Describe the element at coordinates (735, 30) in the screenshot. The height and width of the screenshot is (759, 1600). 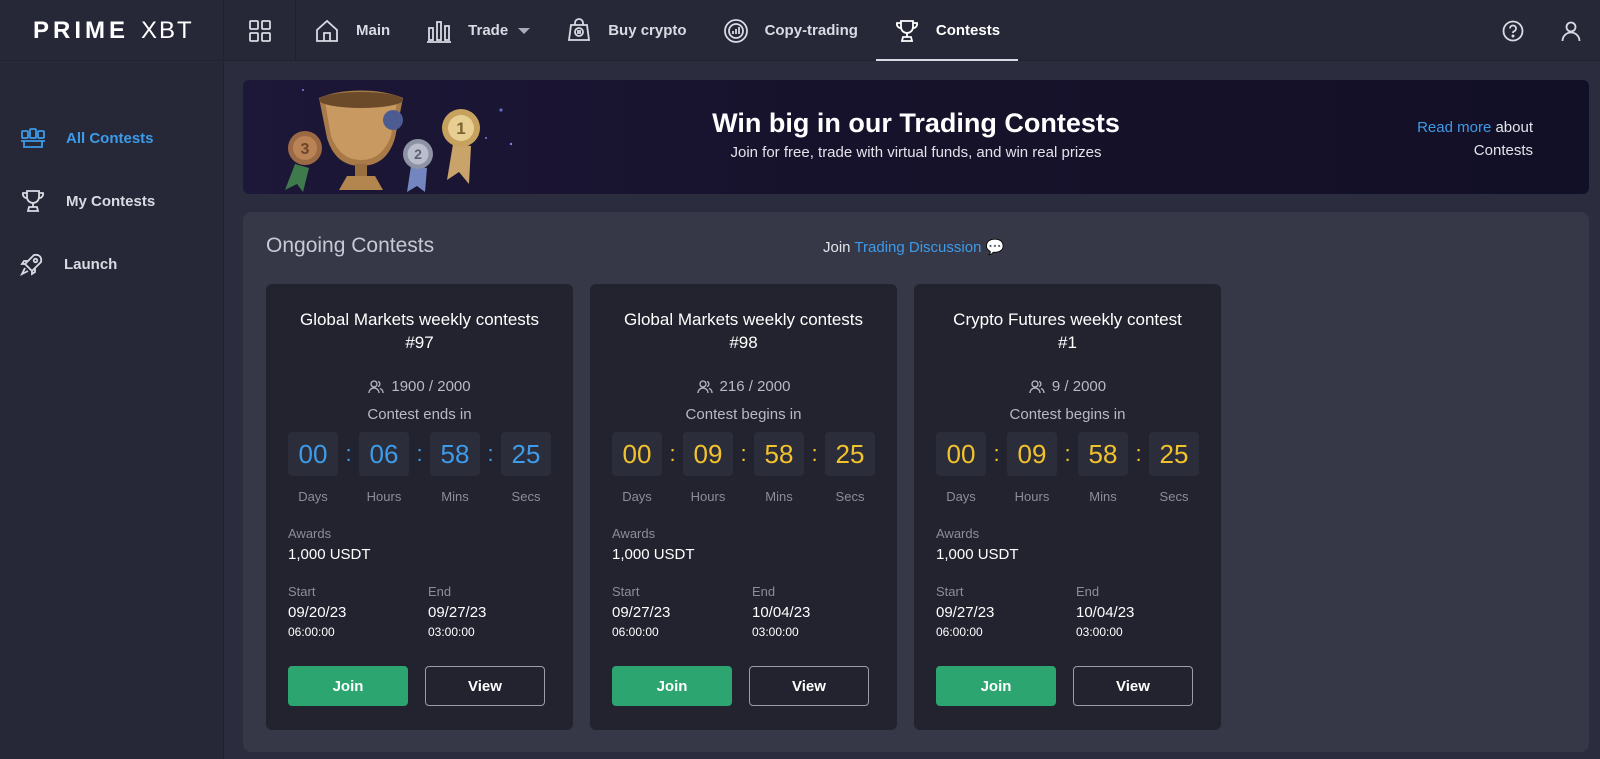
I see `copy-trading-icon` at that location.